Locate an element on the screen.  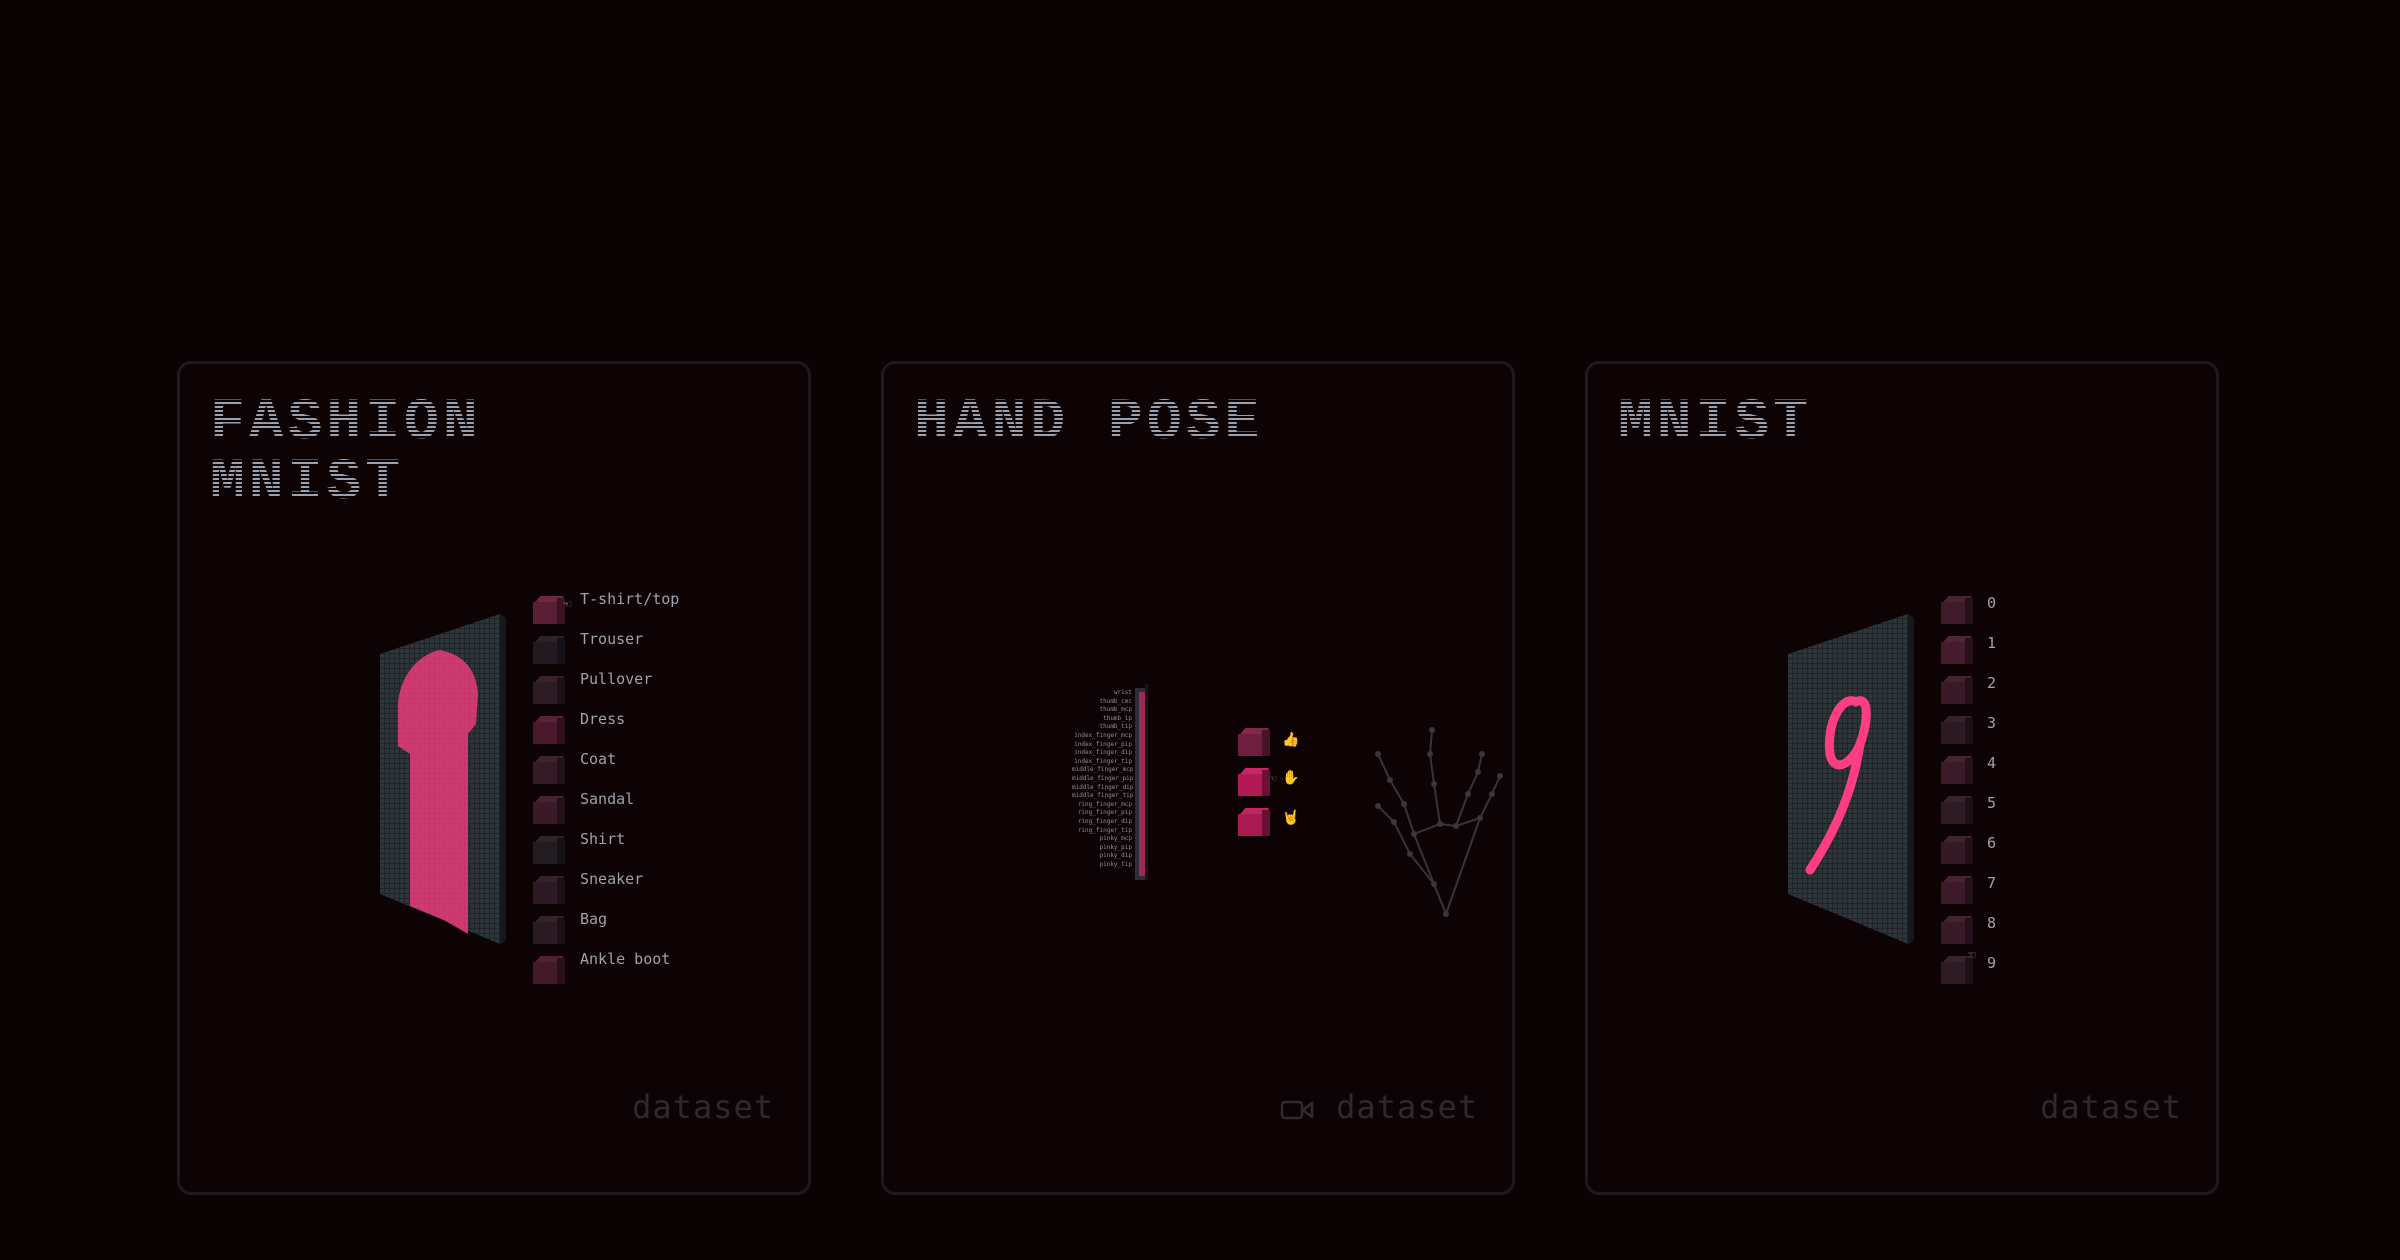
app-logo: NEURAL NET VIS is located at coordinates (216, 182).